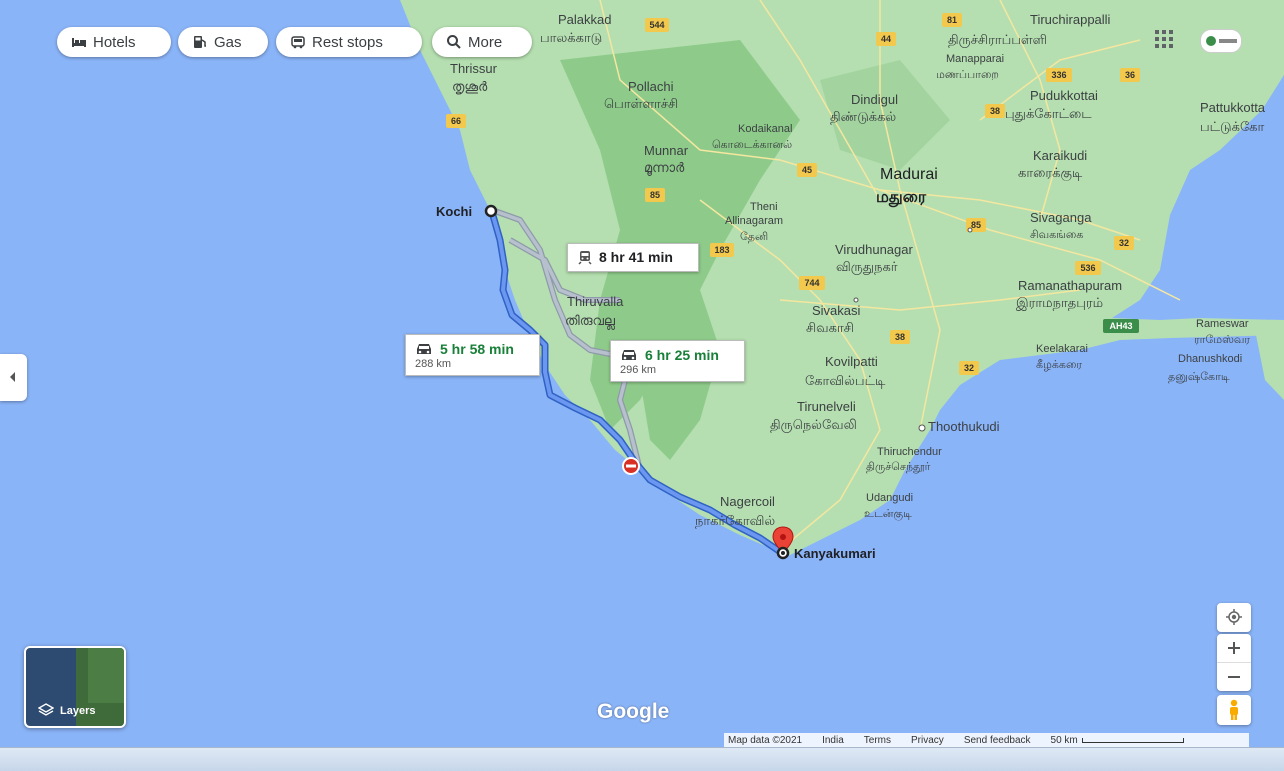 The height and width of the screenshot is (771, 1284). I want to click on collapse-panel-button, so click(13, 377).